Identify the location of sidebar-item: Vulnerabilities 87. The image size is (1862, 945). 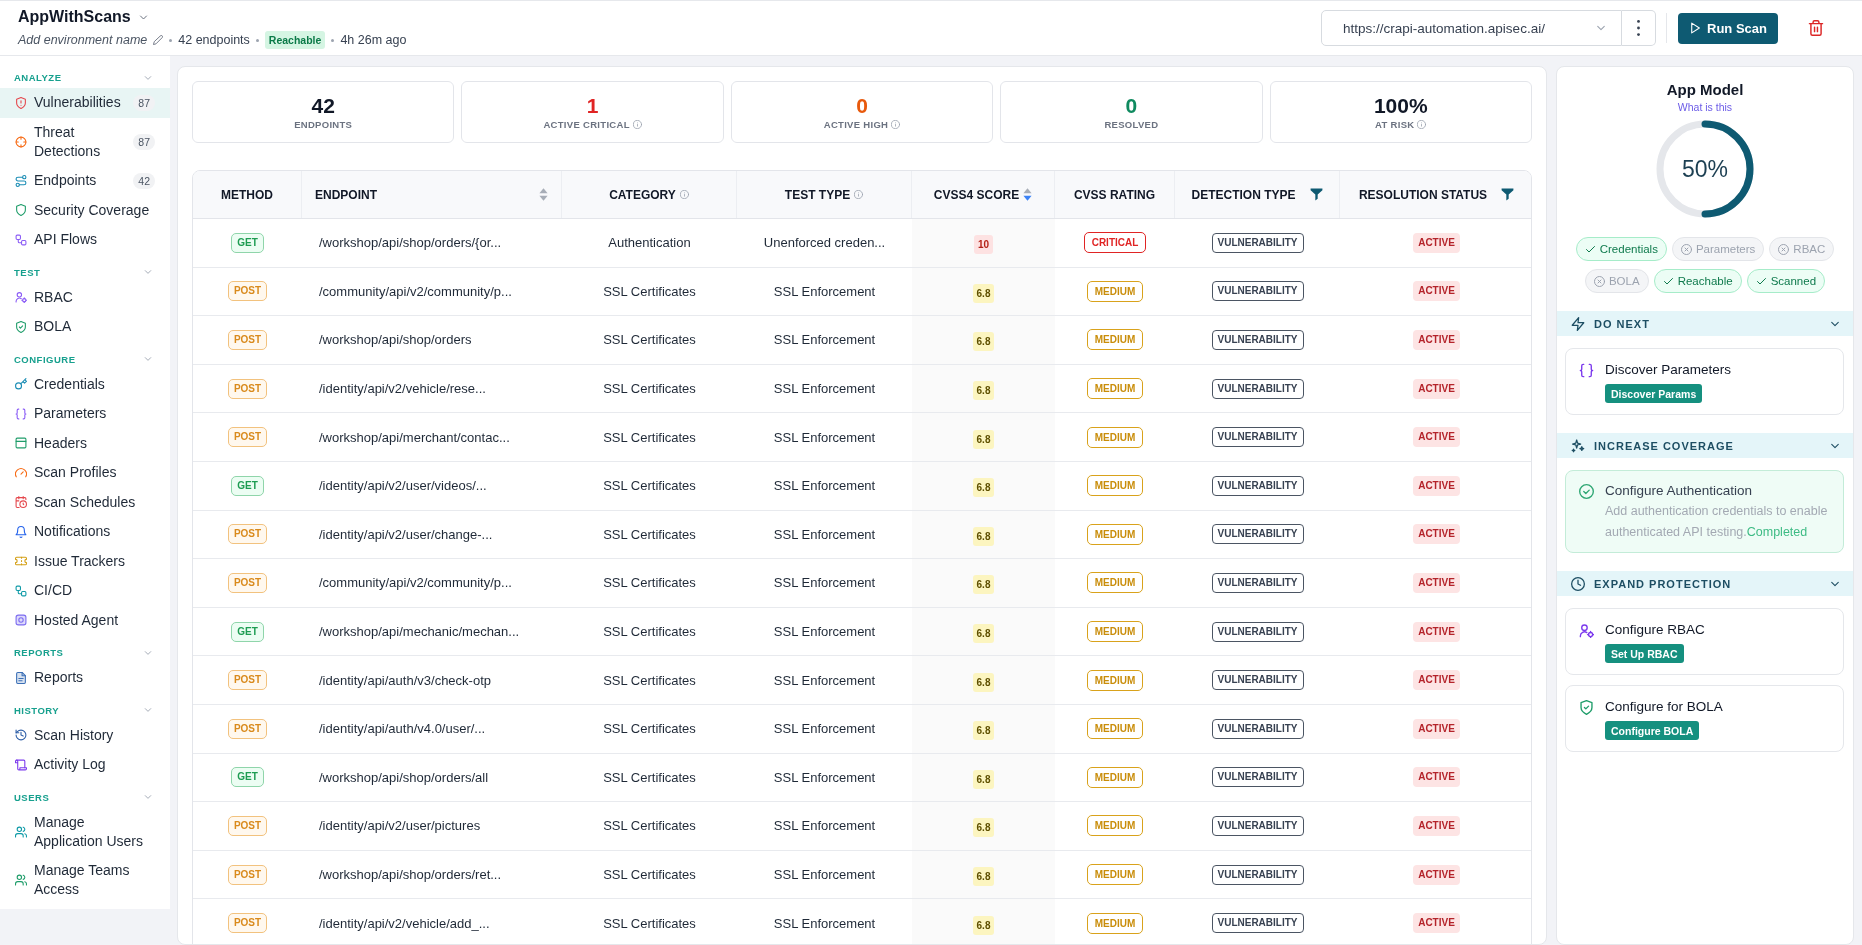
(85, 103).